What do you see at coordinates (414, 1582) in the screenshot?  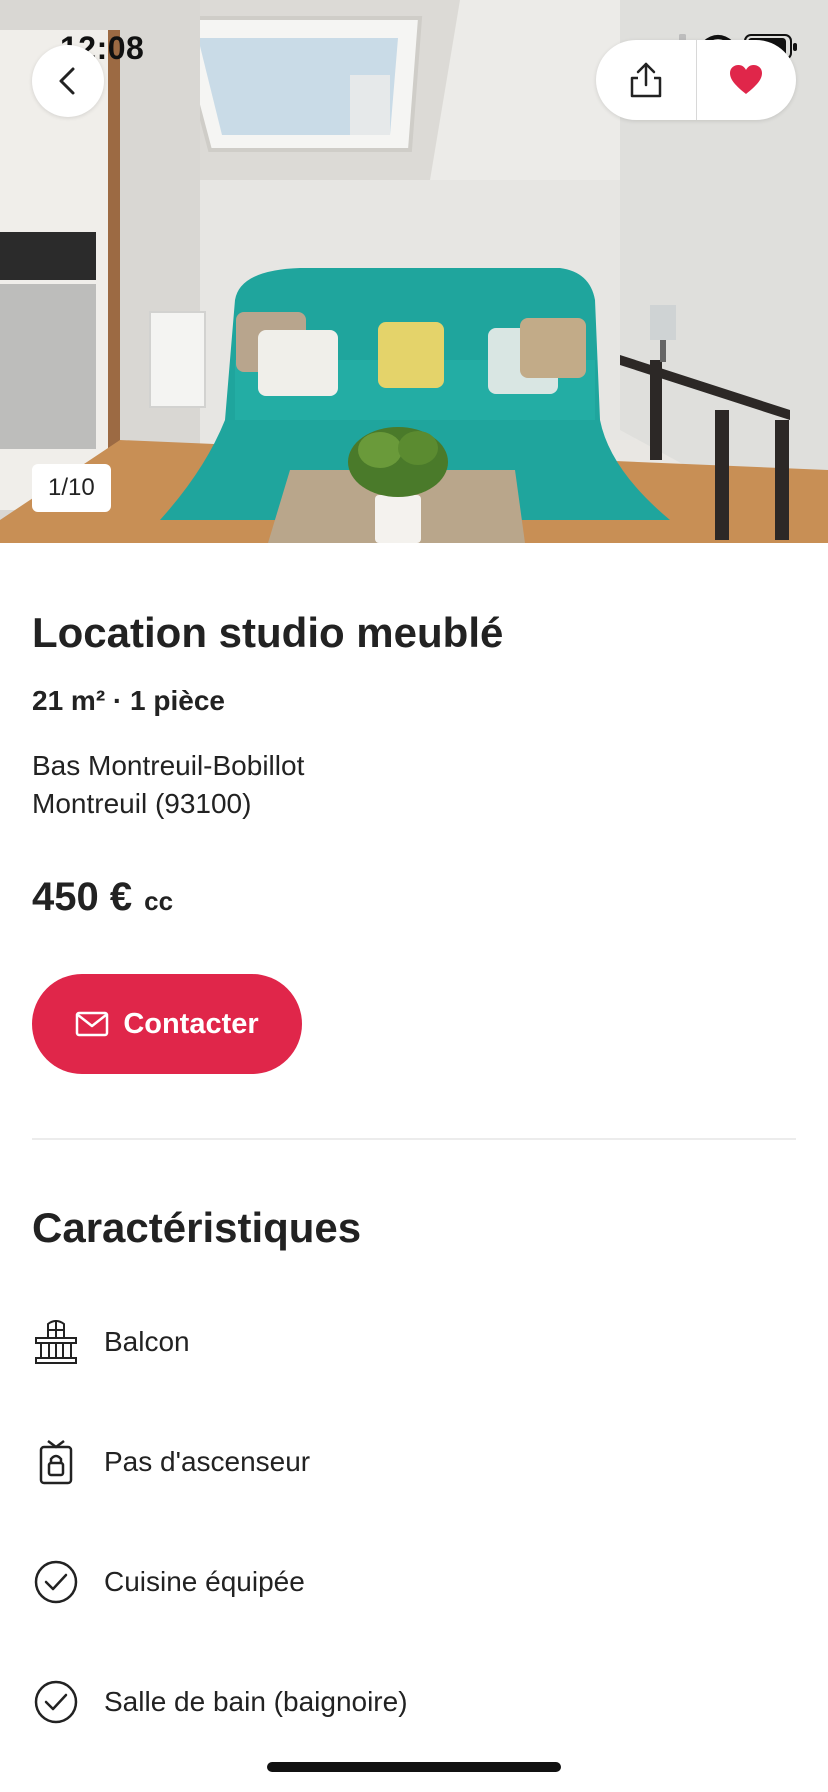 I see `feature-item-cuisine: Cuisine équipée` at bounding box center [414, 1582].